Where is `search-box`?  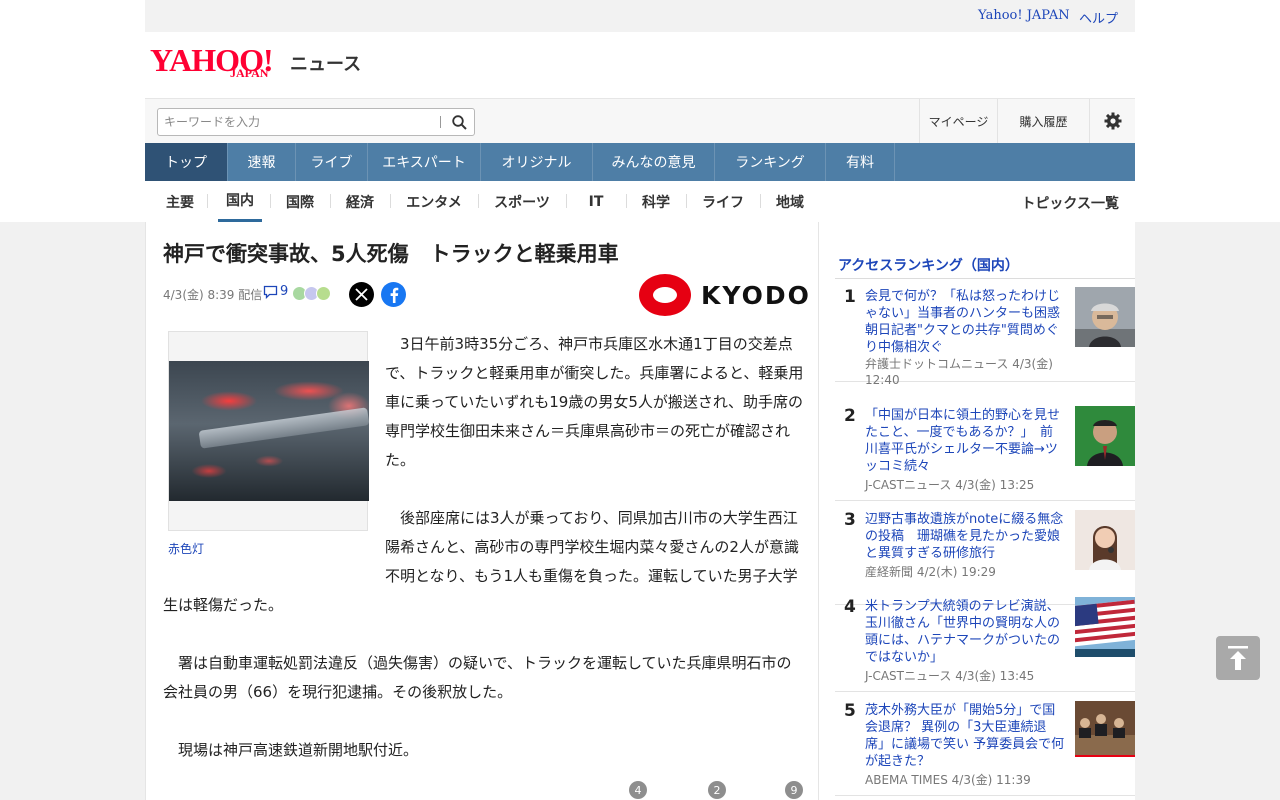 search-box is located at coordinates (316, 122).